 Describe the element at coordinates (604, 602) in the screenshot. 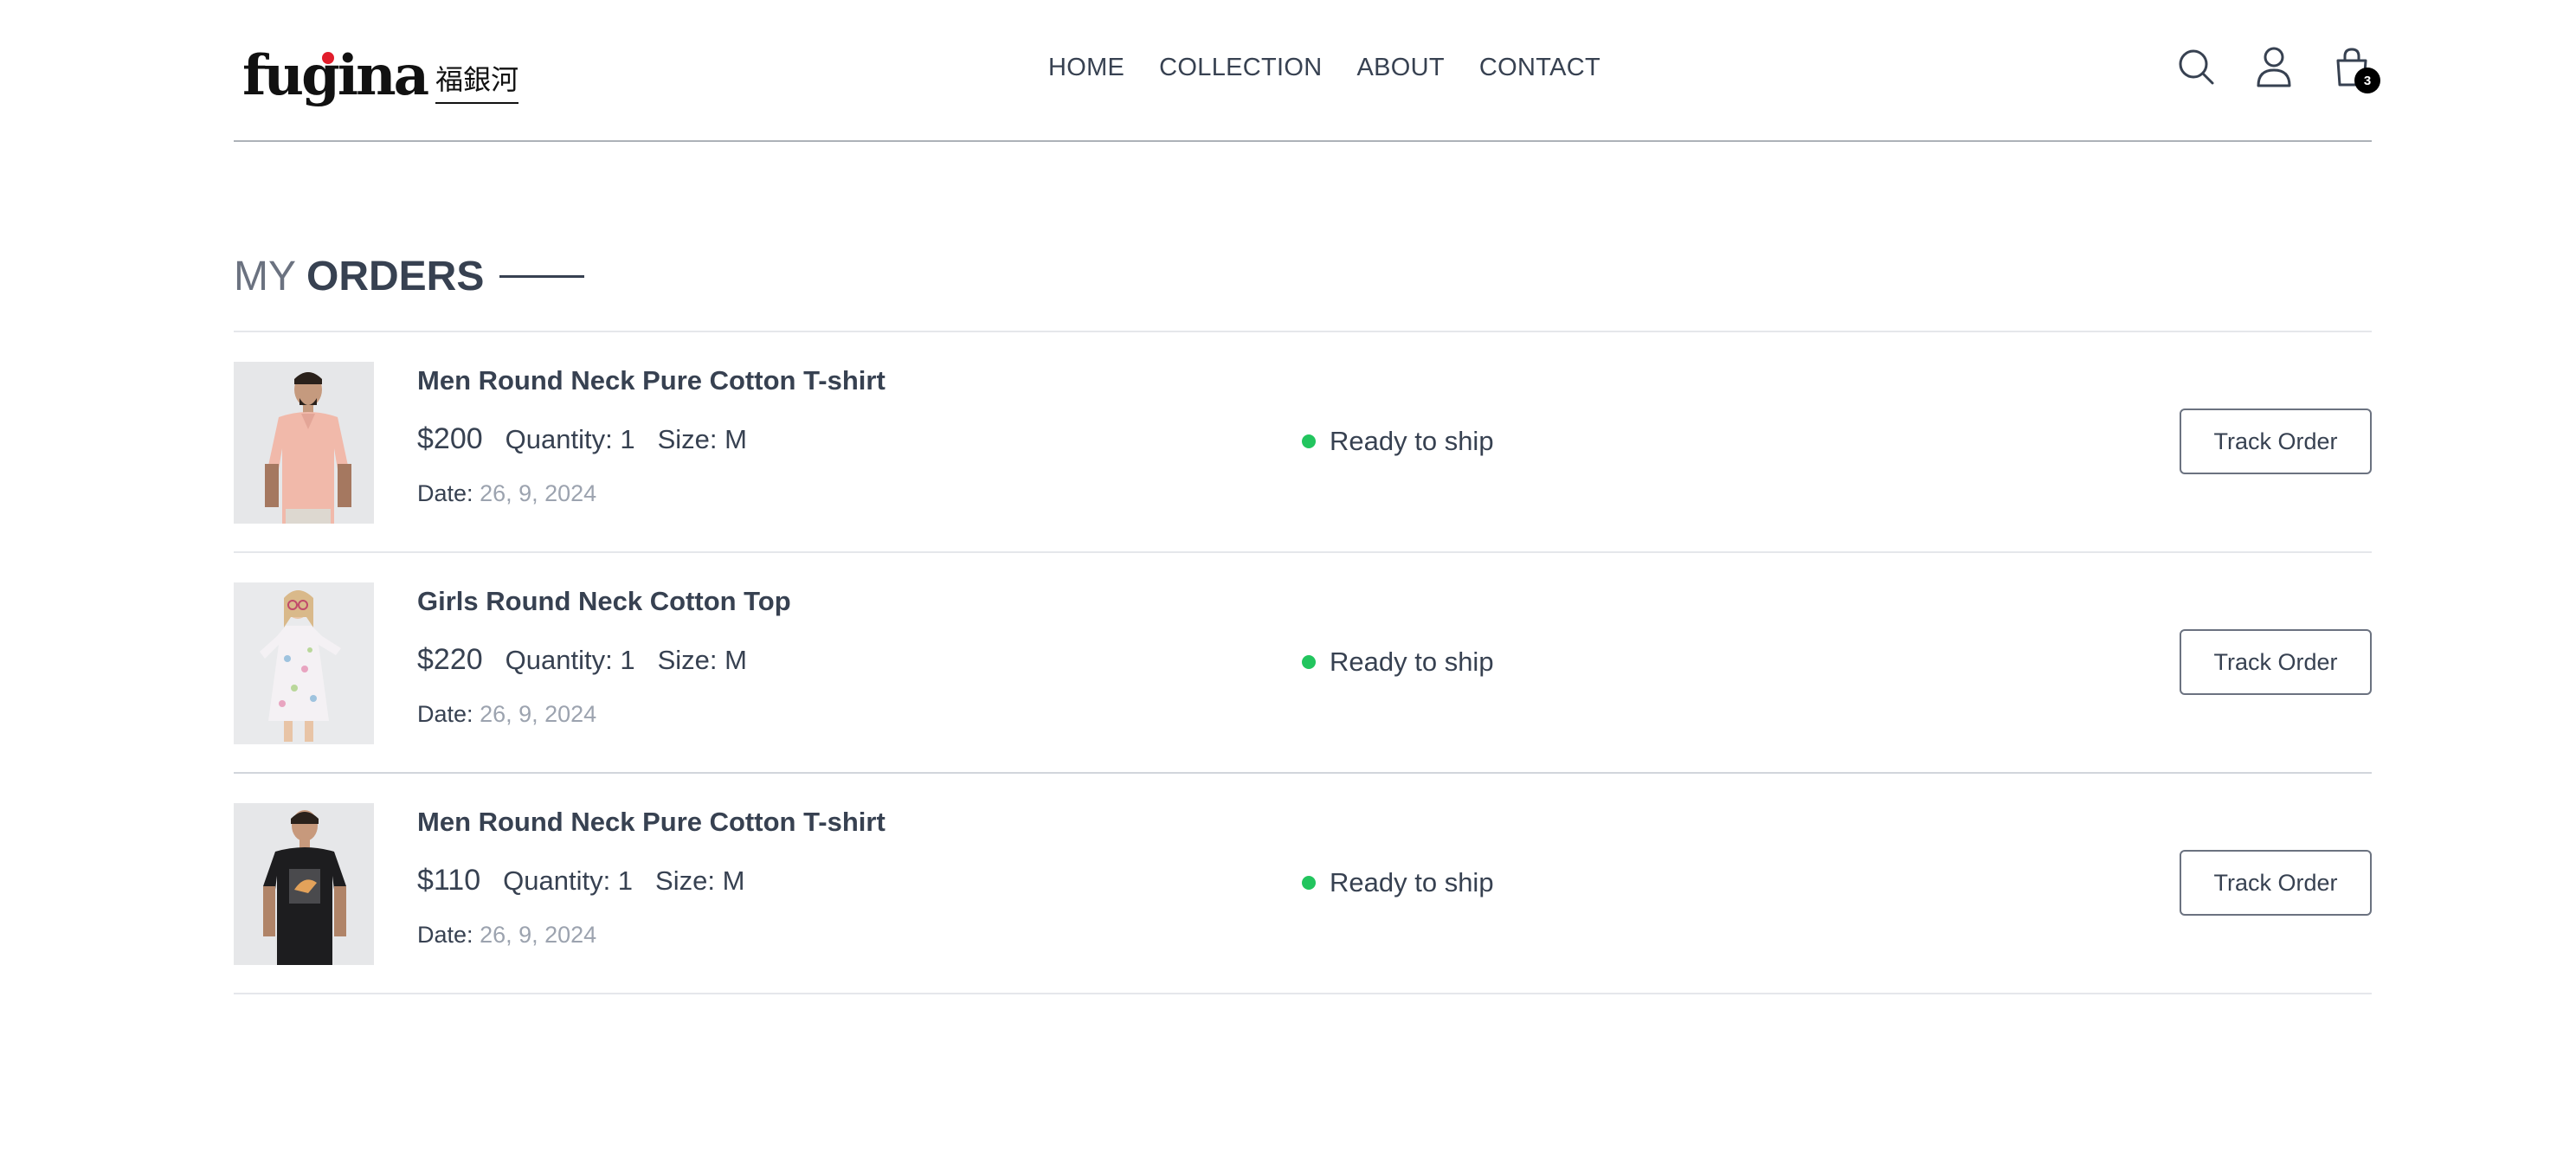

I see `product-name: Girls Round Neck Cotton Top` at that location.